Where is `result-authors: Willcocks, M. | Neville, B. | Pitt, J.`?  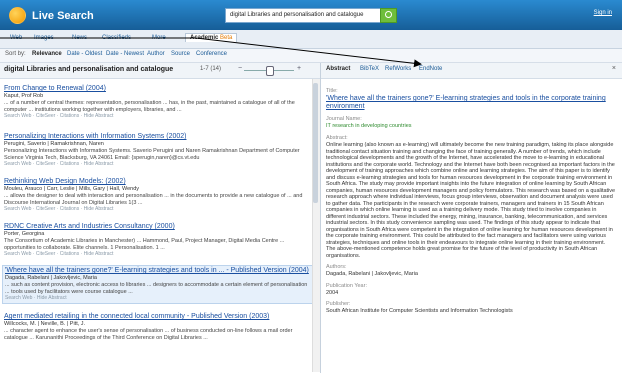
result-authors: Willcocks, M. | Neville, B. | Pitt, J. is located at coordinates (45, 324).